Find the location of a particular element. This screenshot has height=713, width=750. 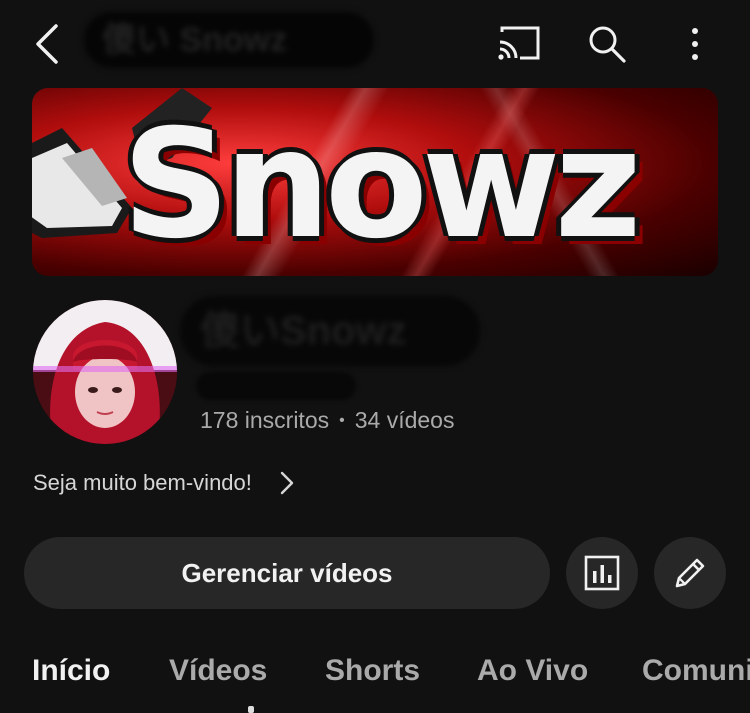

edit-channel-button is located at coordinates (690, 573).